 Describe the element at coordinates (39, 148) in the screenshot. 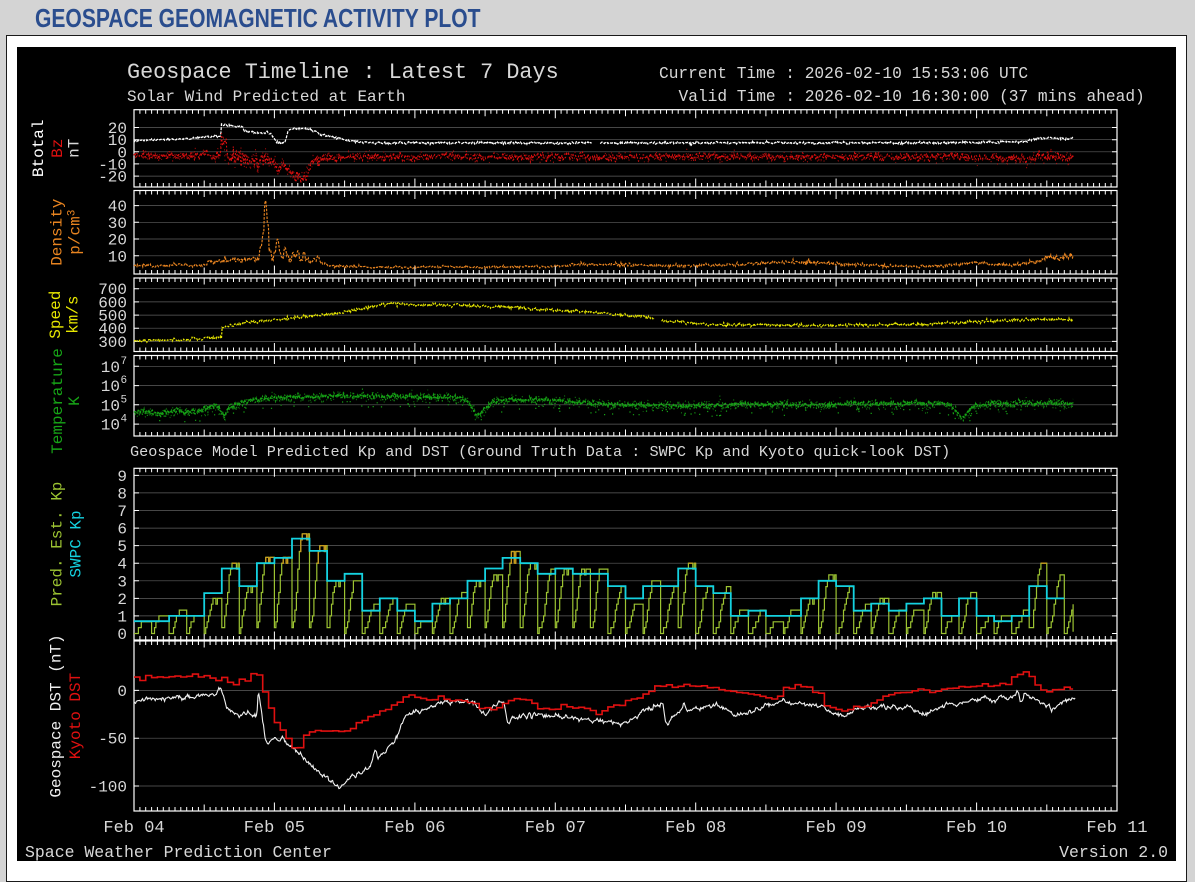

I see `svg-text: Btotal` at that location.